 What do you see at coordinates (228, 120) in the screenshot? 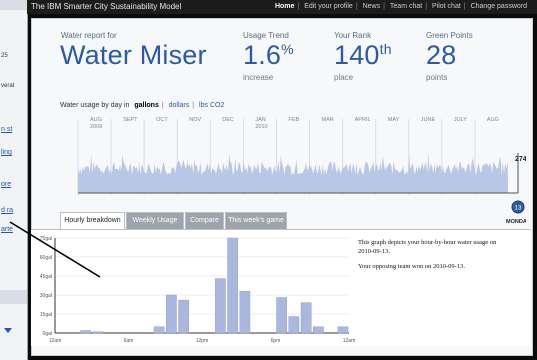
I see `month-label: DEC` at bounding box center [228, 120].